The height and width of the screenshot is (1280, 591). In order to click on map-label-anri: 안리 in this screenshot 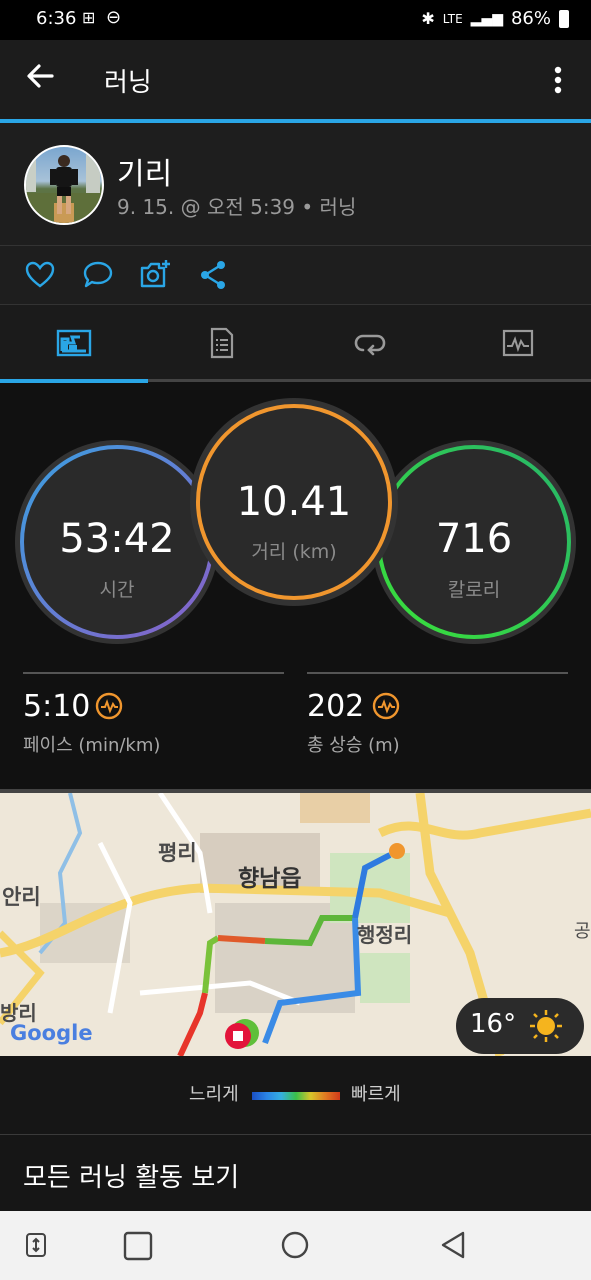, I will do `click(21, 897)`.